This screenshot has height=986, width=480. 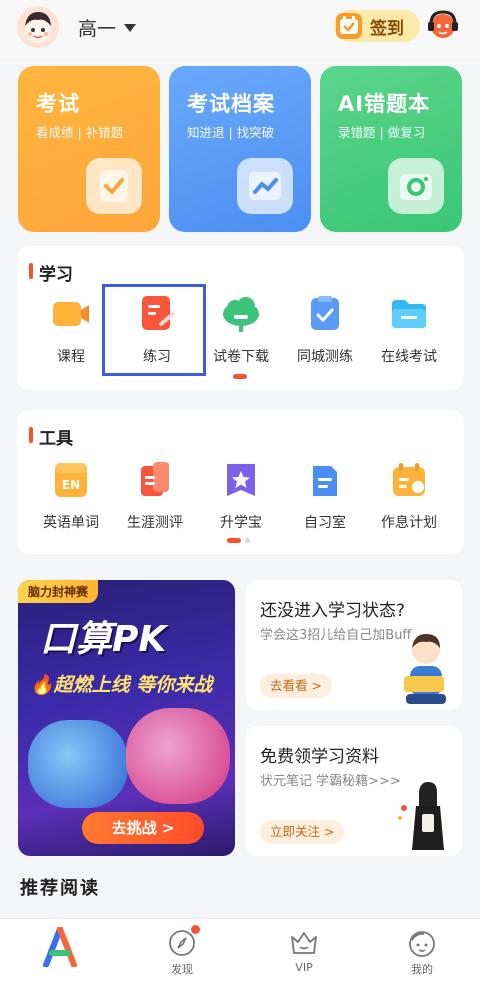 I want to click on challenge-button: 去挑战 >, so click(x=143, y=828).